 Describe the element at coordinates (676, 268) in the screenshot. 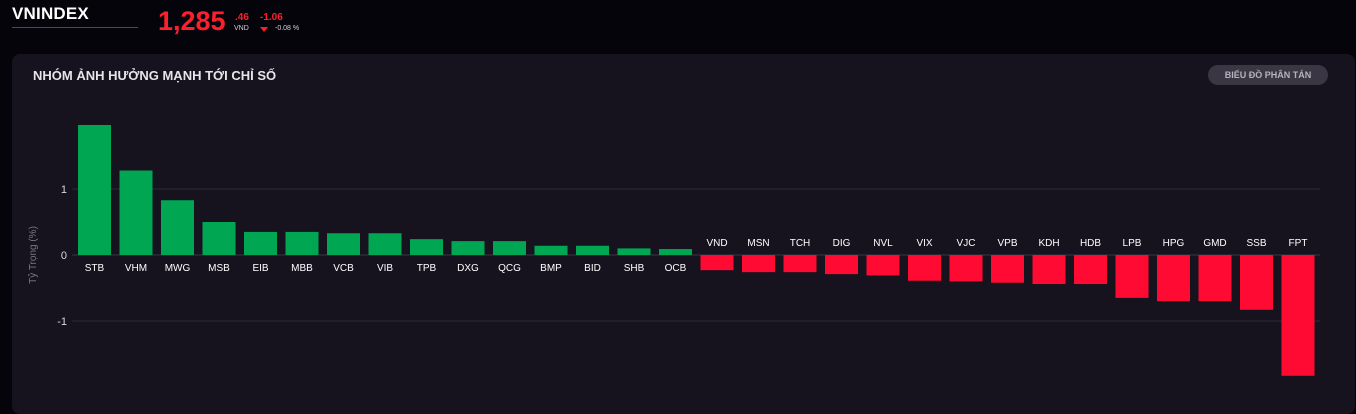

I see `category-label: OCB` at that location.